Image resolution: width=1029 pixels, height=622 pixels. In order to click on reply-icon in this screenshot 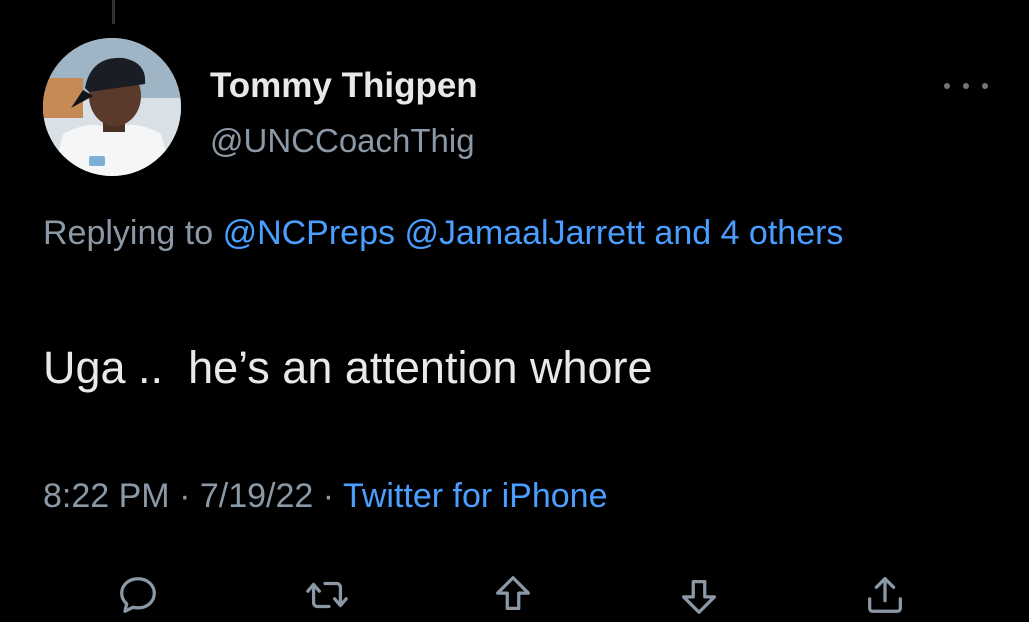, I will do `click(138, 595)`.